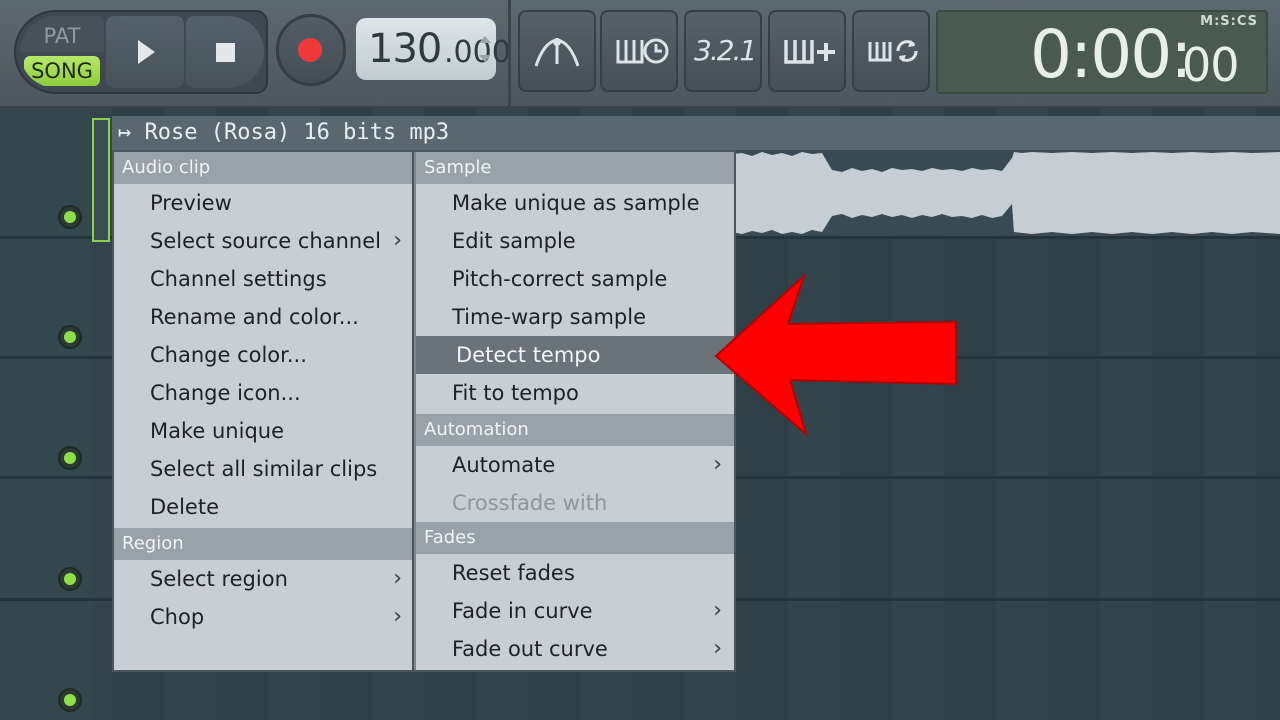  What do you see at coordinates (177, 617) in the screenshot?
I see `menu-item-label: Chop` at bounding box center [177, 617].